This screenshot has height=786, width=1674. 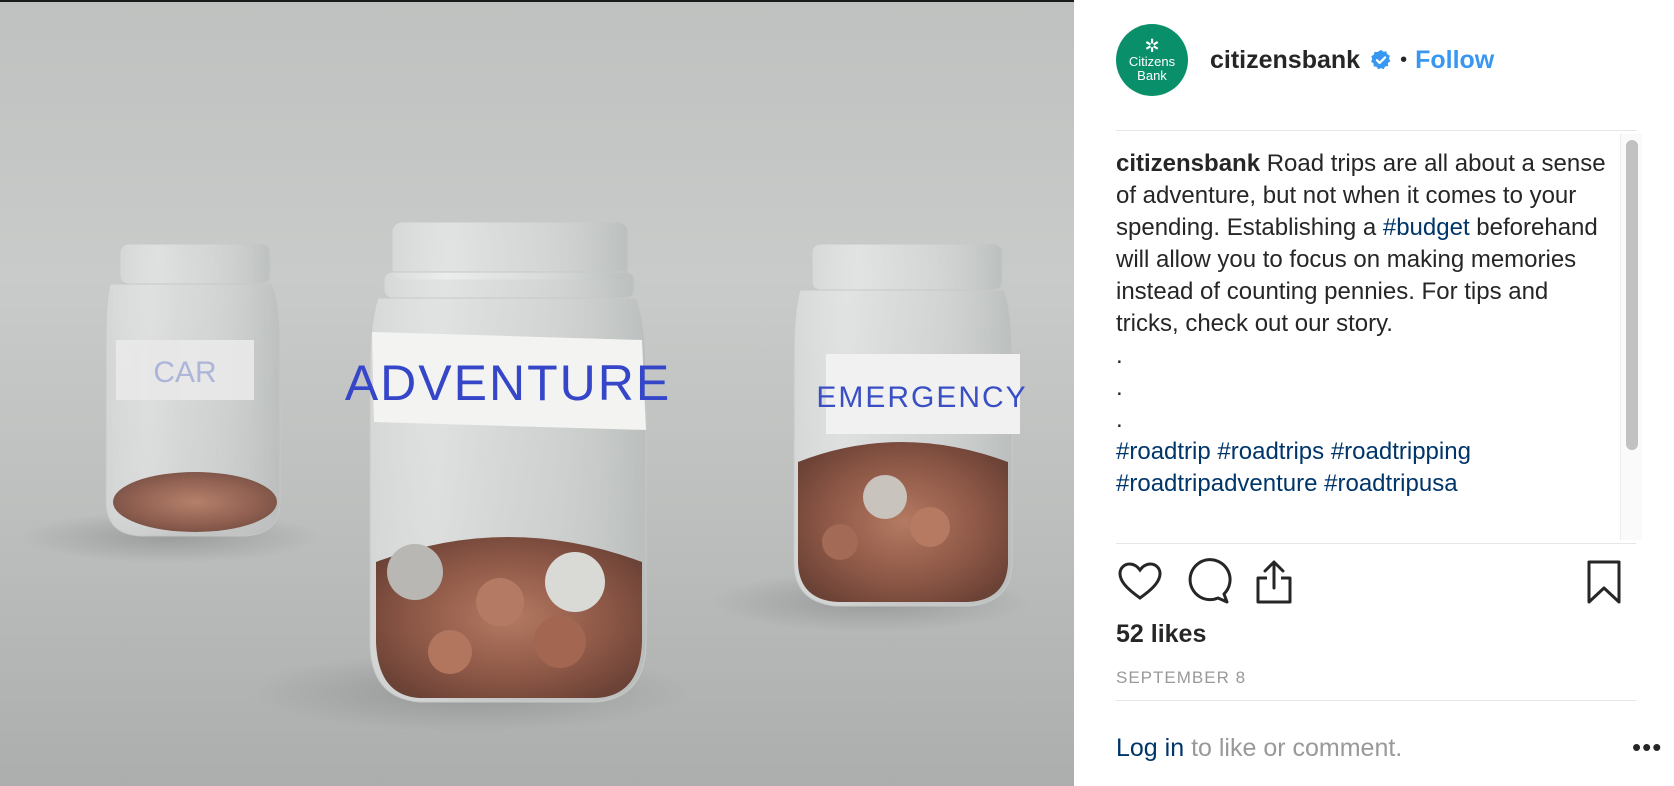 What do you see at coordinates (1188, 163) in the screenshot?
I see `caption-username: citizensbank` at bounding box center [1188, 163].